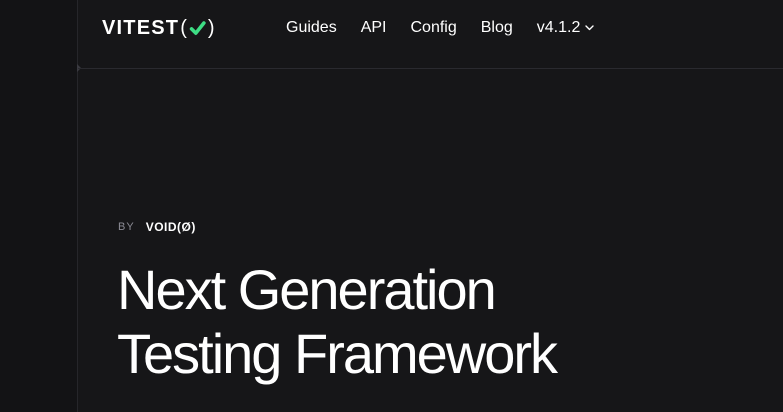 This screenshot has width=783, height=412. Describe the element at coordinates (337, 353) in the screenshot. I see `hero-title-line-2: Testing Framework` at that location.